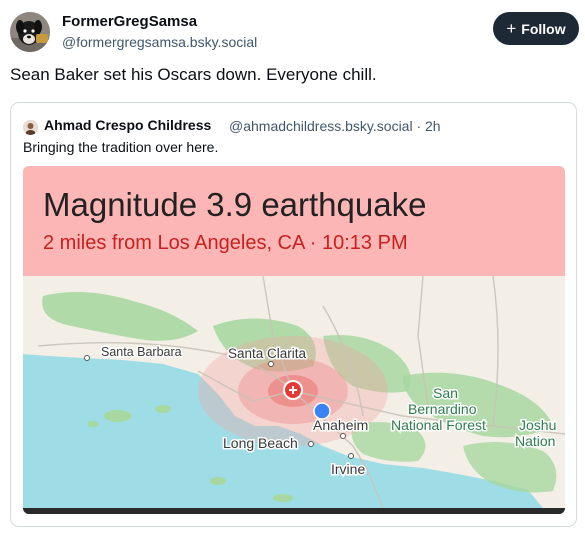  I want to click on follow-button: + Follow, so click(536, 28).